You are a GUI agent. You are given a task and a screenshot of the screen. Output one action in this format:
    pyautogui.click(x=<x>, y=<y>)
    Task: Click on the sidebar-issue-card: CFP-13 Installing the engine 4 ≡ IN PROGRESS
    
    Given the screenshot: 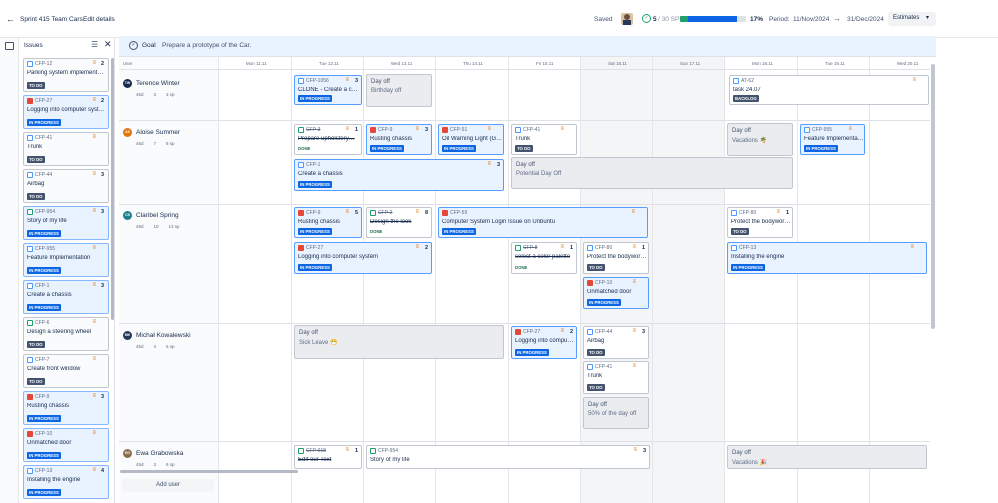 What is the action you would take?
    pyautogui.click(x=66, y=482)
    